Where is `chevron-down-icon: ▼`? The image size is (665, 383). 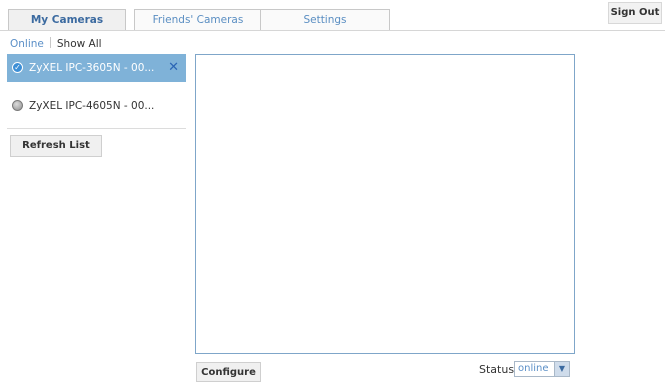
chevron-down-icon: ▼ is located at coordinates (561, 369).